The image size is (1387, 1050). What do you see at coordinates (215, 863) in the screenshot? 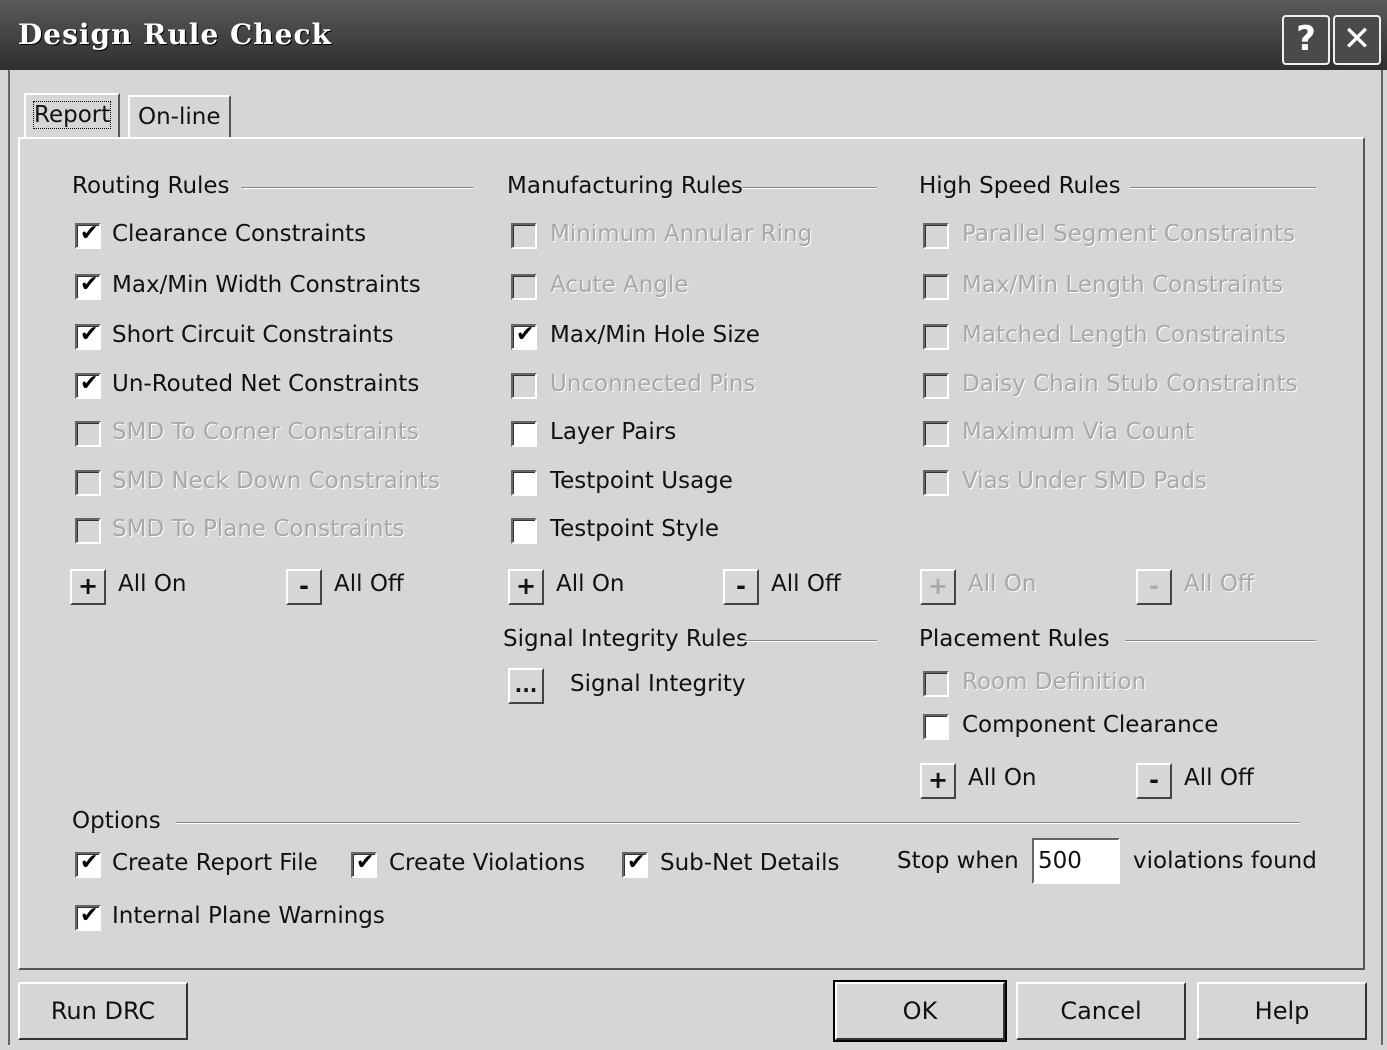
I see `create-report-file-label: Create Report File` at bounding box center [215, 863].